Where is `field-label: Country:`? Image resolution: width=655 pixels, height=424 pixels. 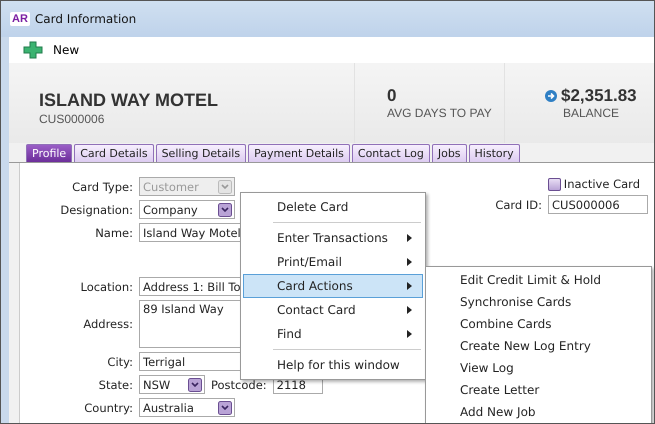 field-label: Country: is located at coordinates (108, 407).